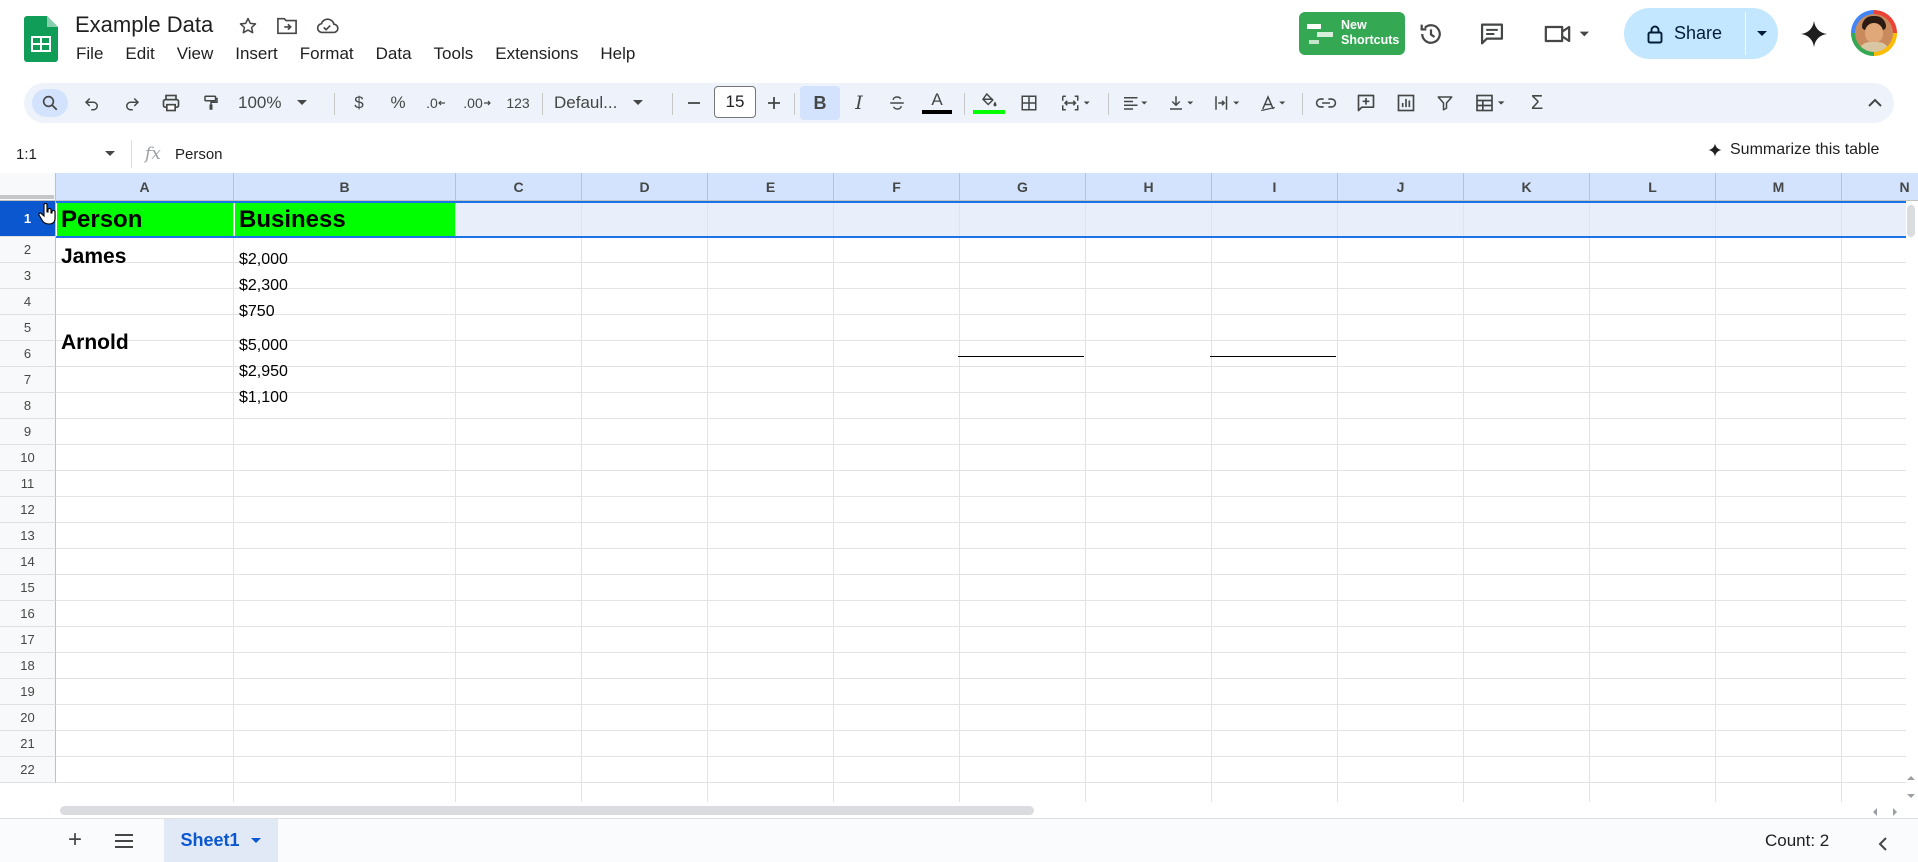  What do you see at coordinates (28, 666) in the screenshot?
I see `row-header-18: 18` at bounding box center [28, 666].